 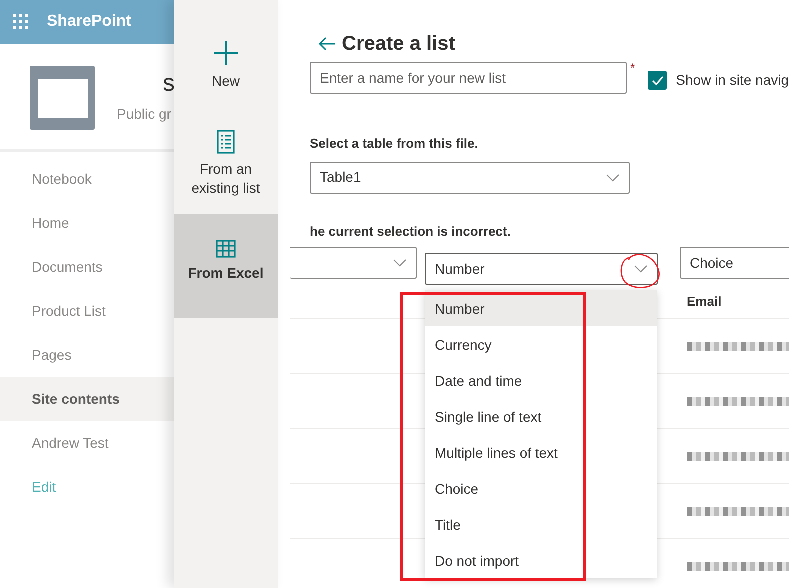 I want to click on menu-item: Multiple lines of text, so click(x=541, y=452).